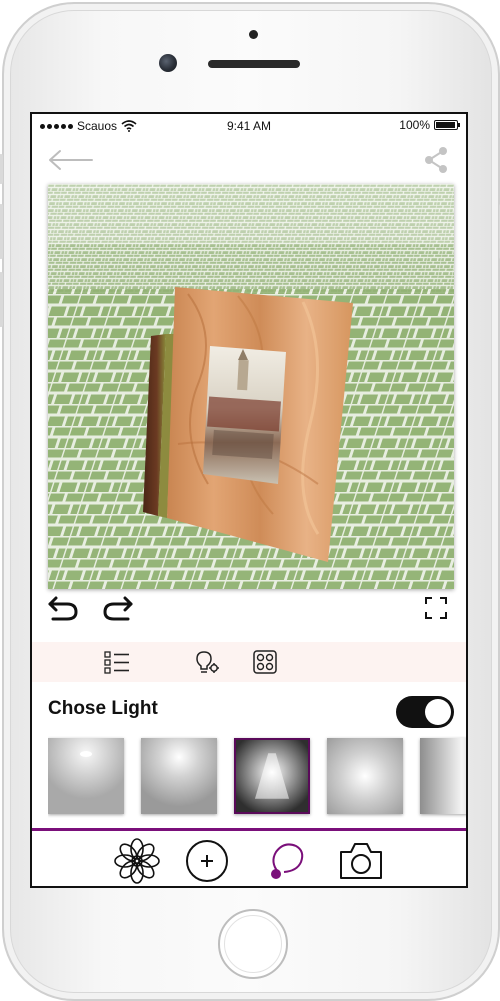  Describe the element at coordinates (71, 160) in the screenshot. I see `back-arrow-icon` at that location.